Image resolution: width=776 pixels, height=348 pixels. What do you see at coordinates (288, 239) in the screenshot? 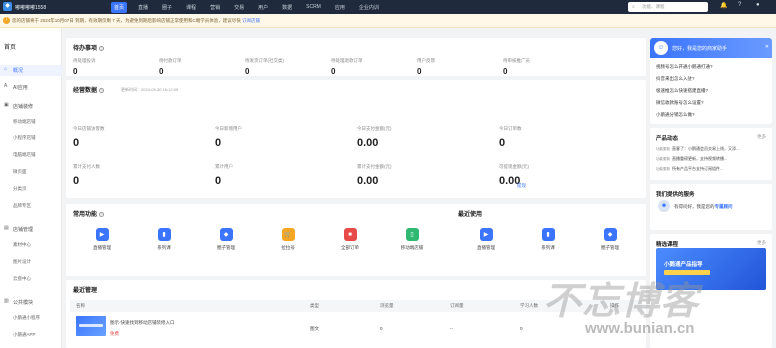
I see `functions-item: 🛒 拉拉号` at bounding box center [288, 239].